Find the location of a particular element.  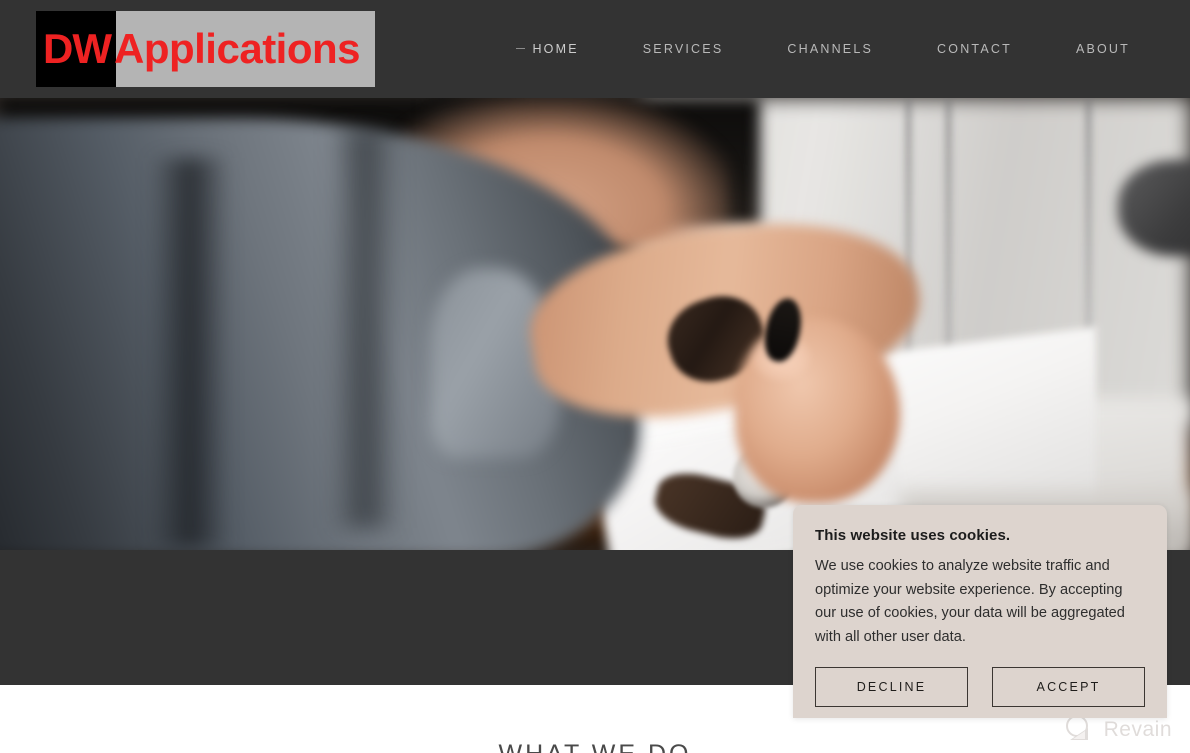

nav-item-about: ABOUT is located at coordinates (1103, 49).